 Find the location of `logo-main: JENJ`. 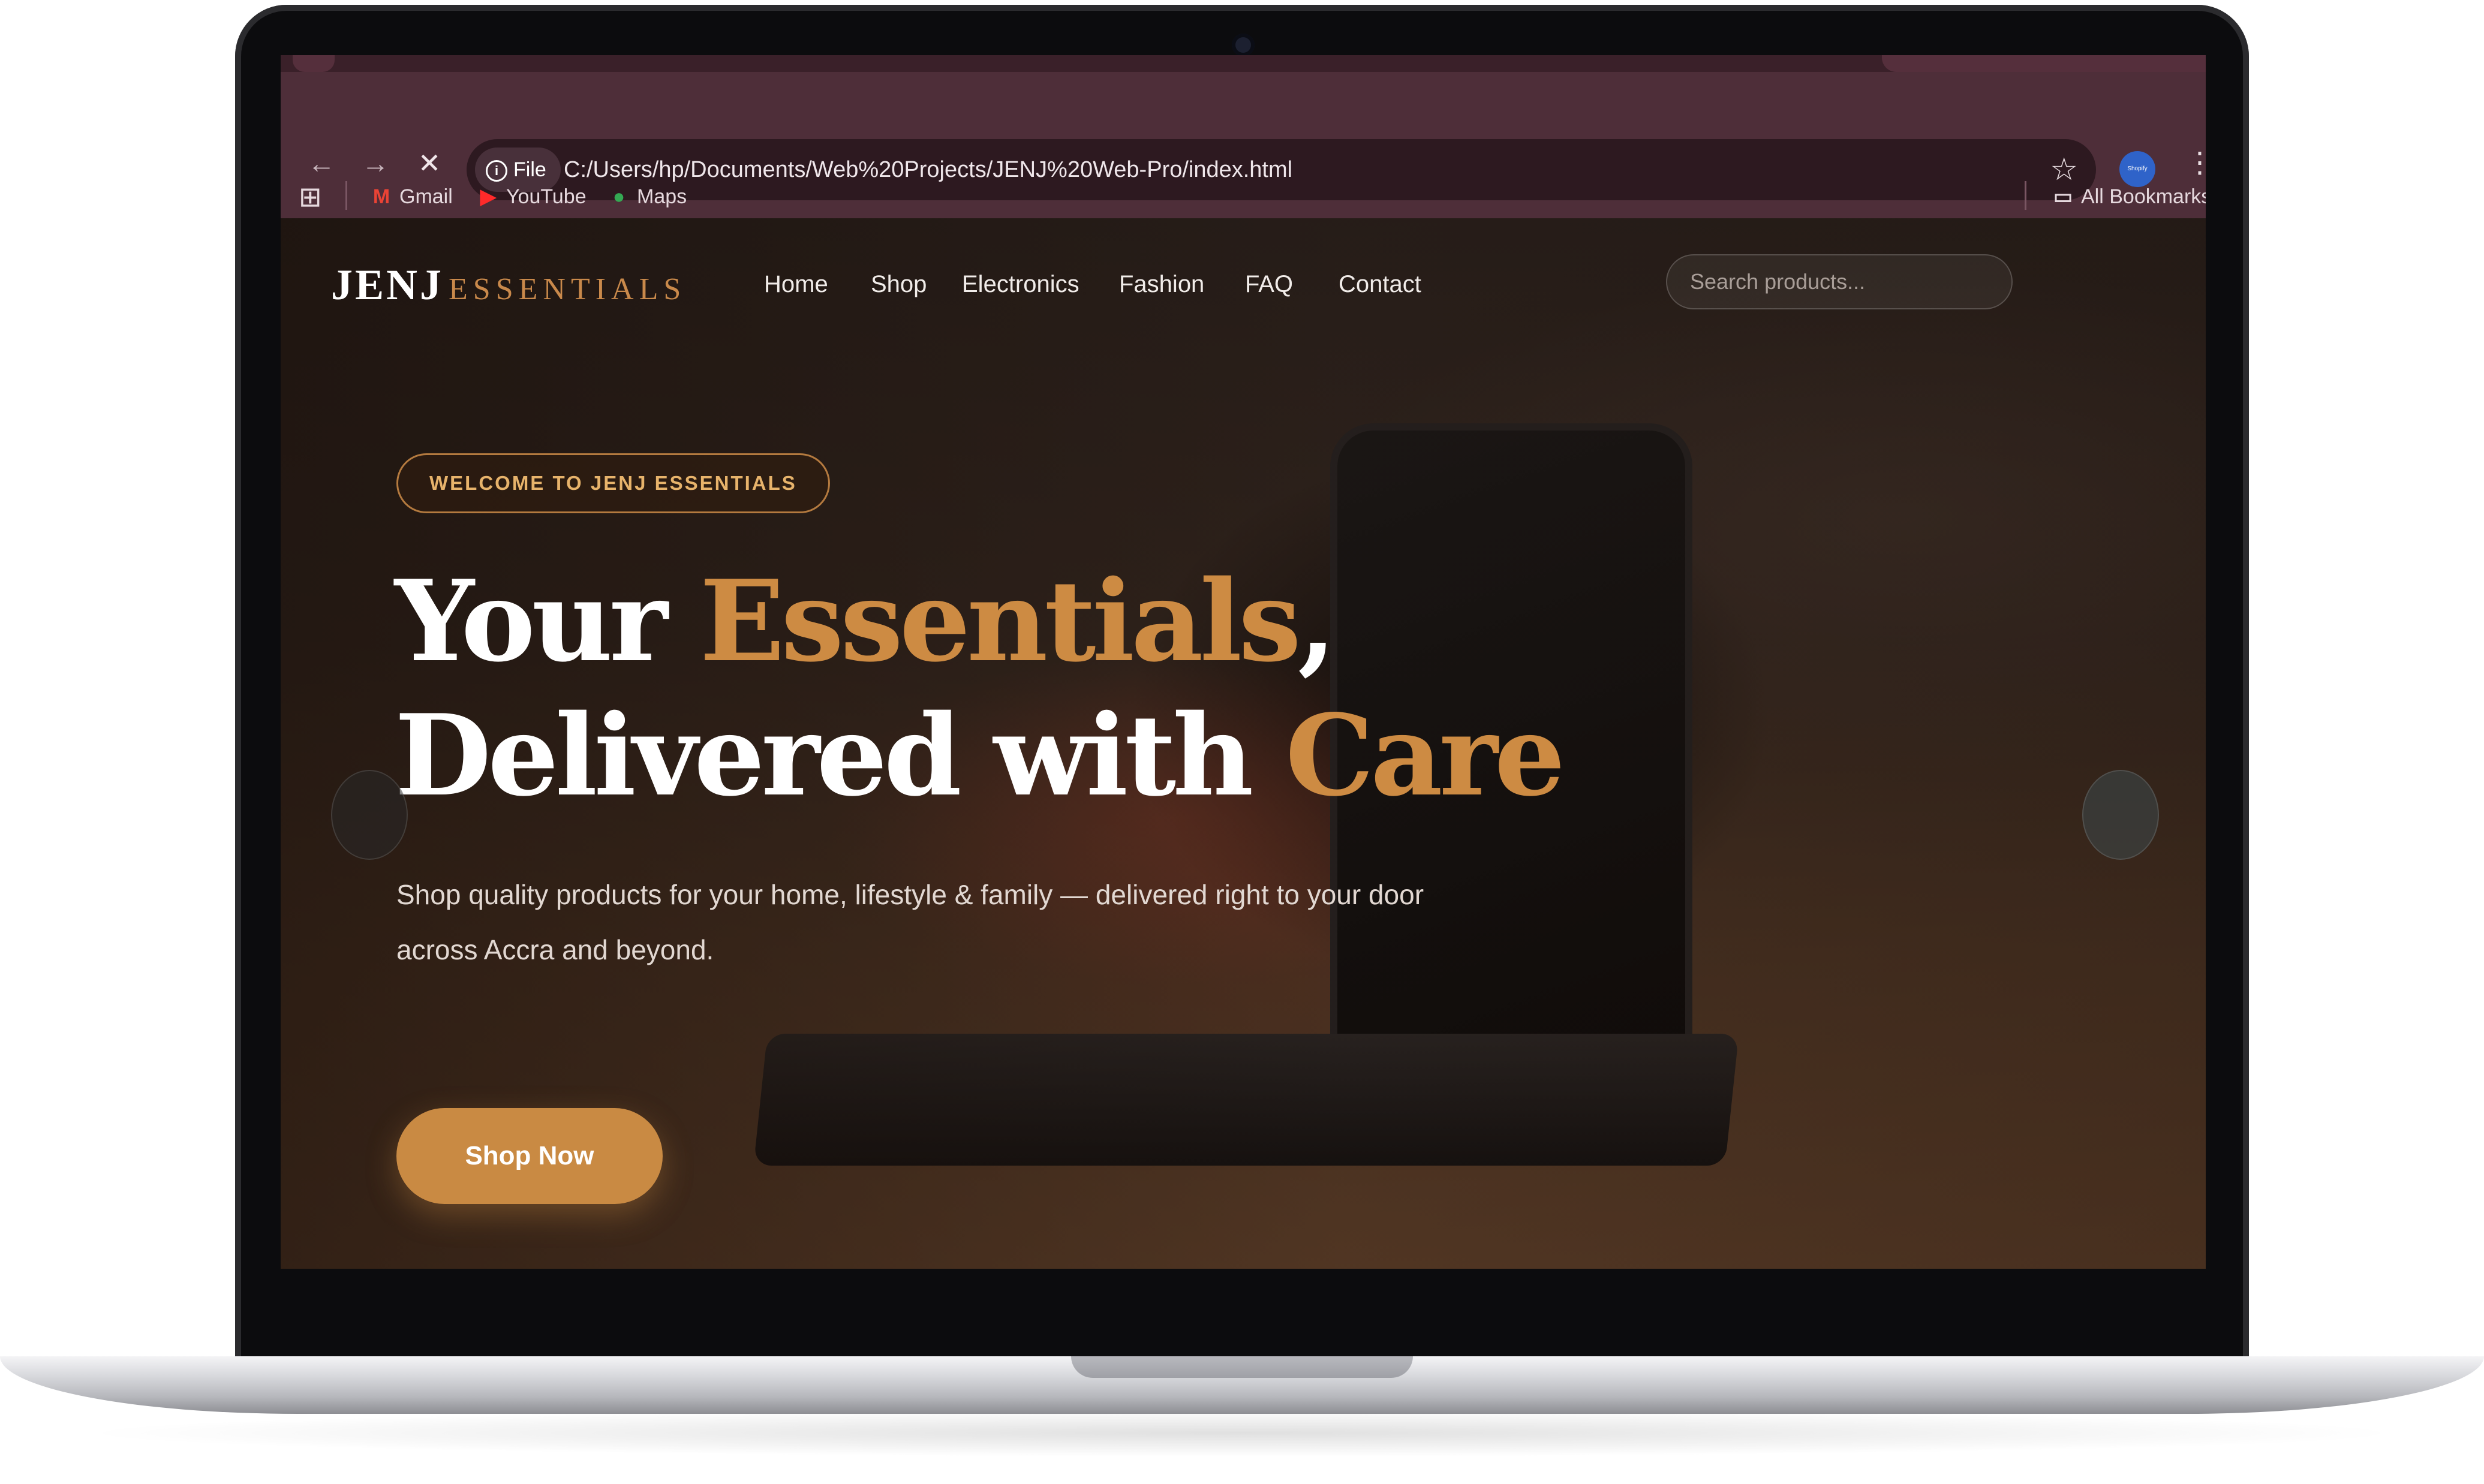

logo-main: JENJ is located at coordinates (387, 285).